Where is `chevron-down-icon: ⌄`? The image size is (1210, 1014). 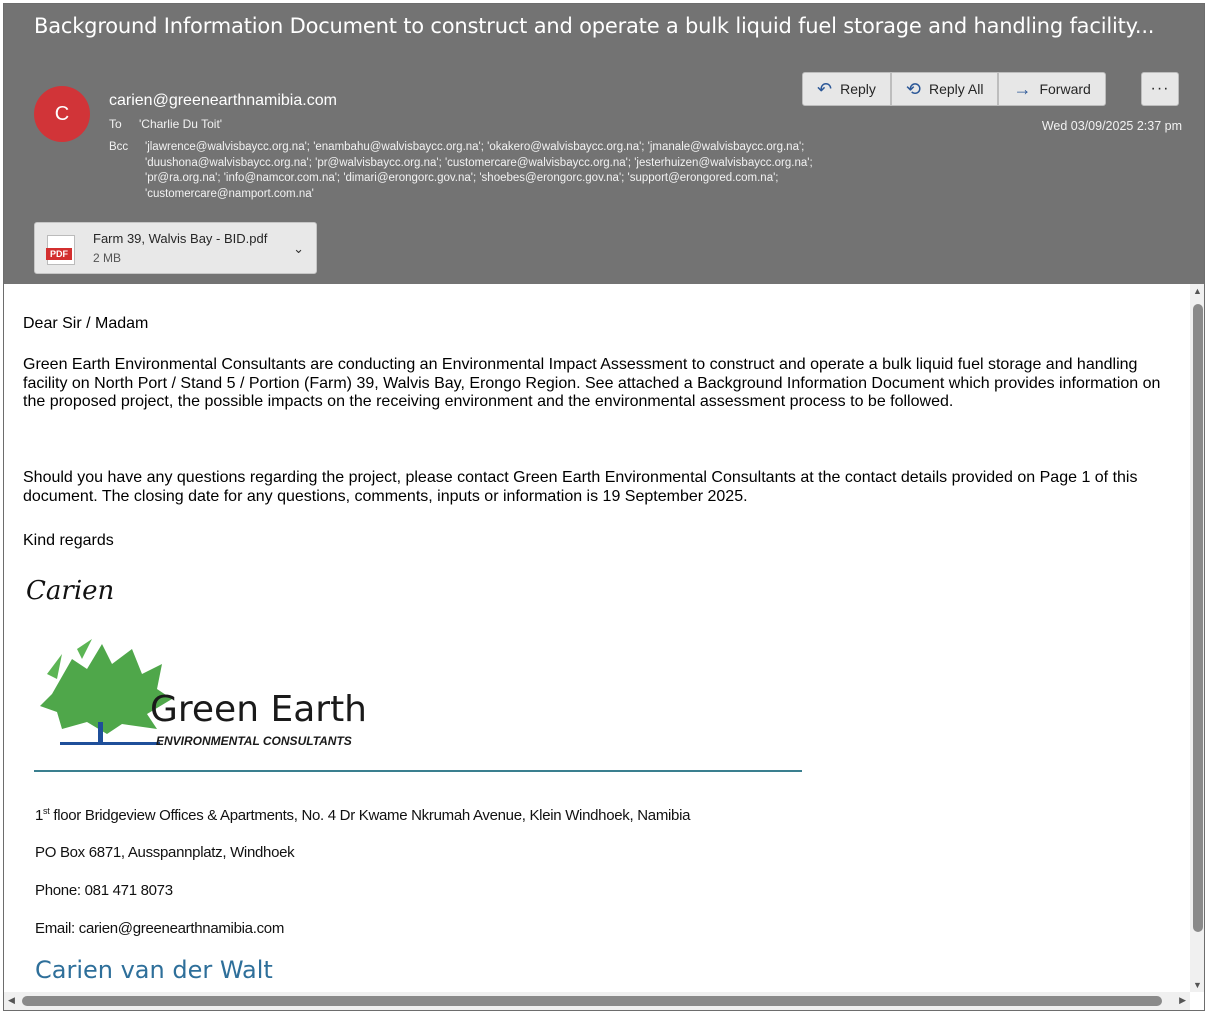
chevron-down-icon: ⌄ is located at coordinates (298, 249).